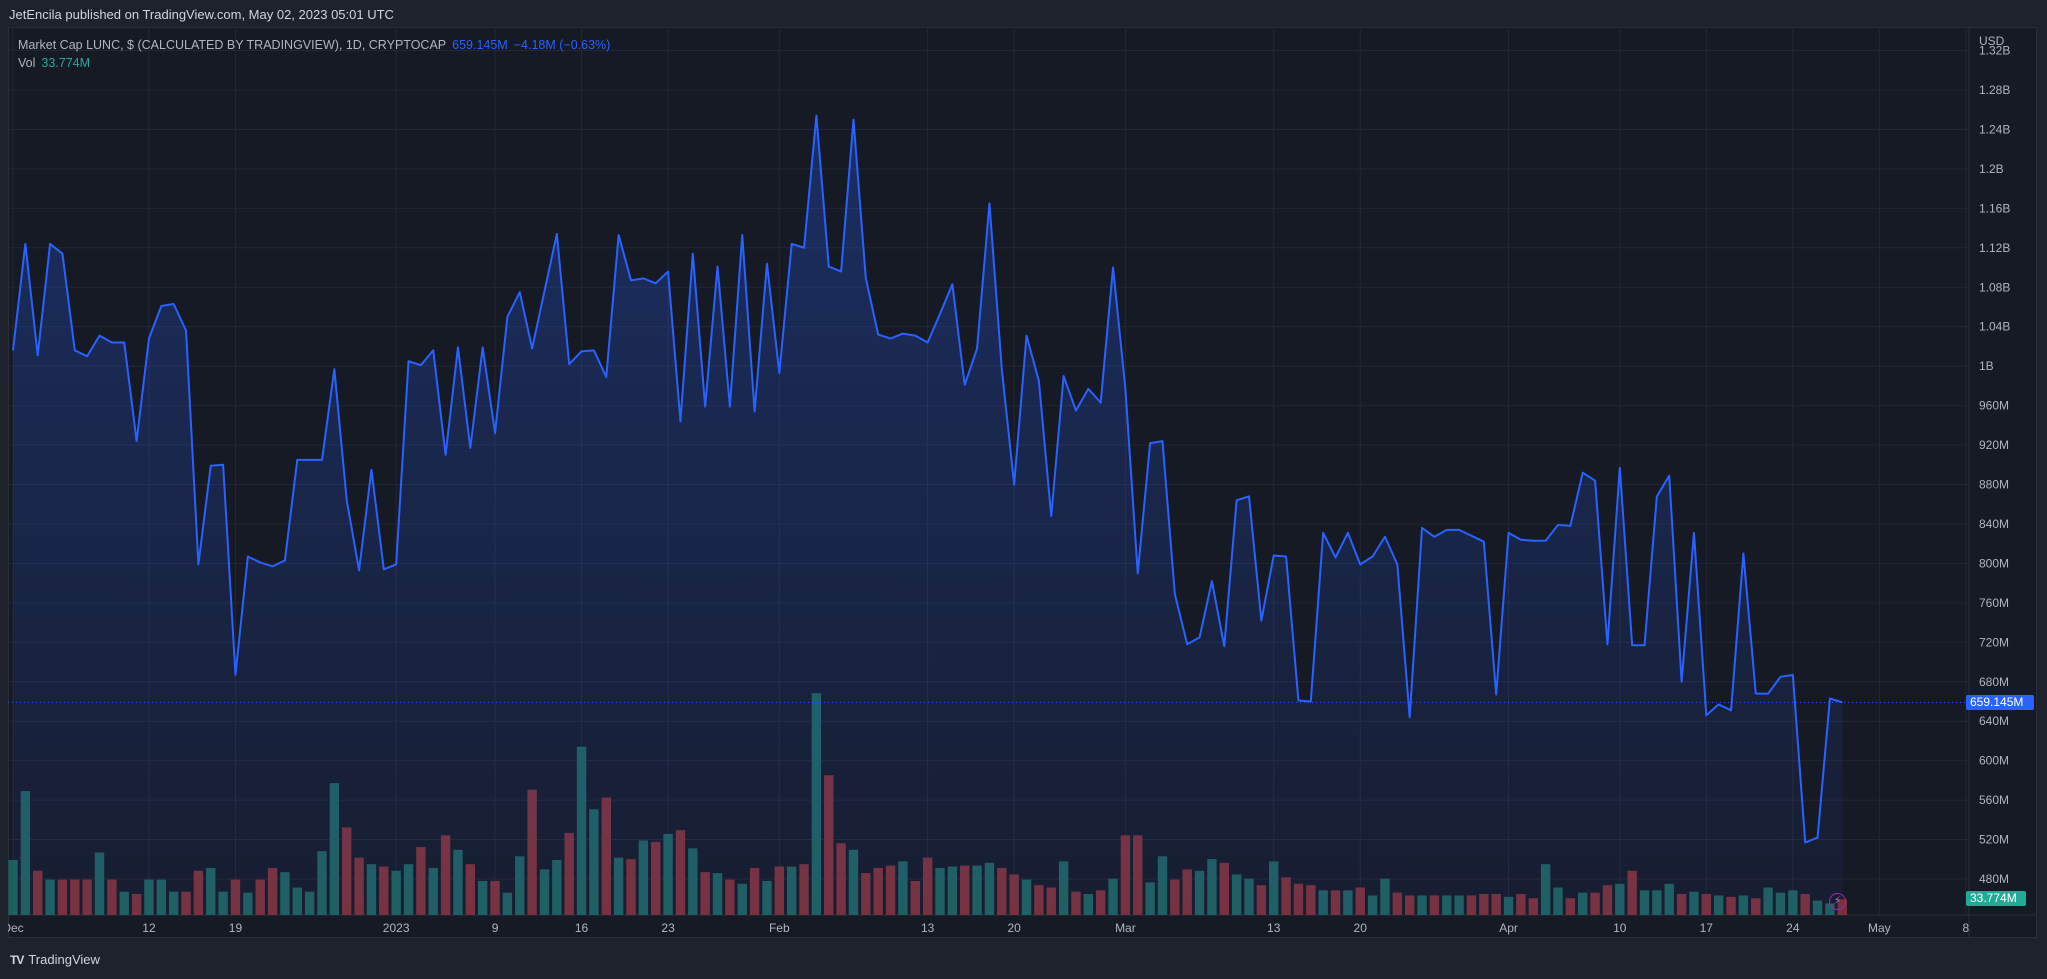  What do you see at coordinates (668, 928) in the screenshot?
I see `time-tick-label: 23` at bounding box center [668, 928].